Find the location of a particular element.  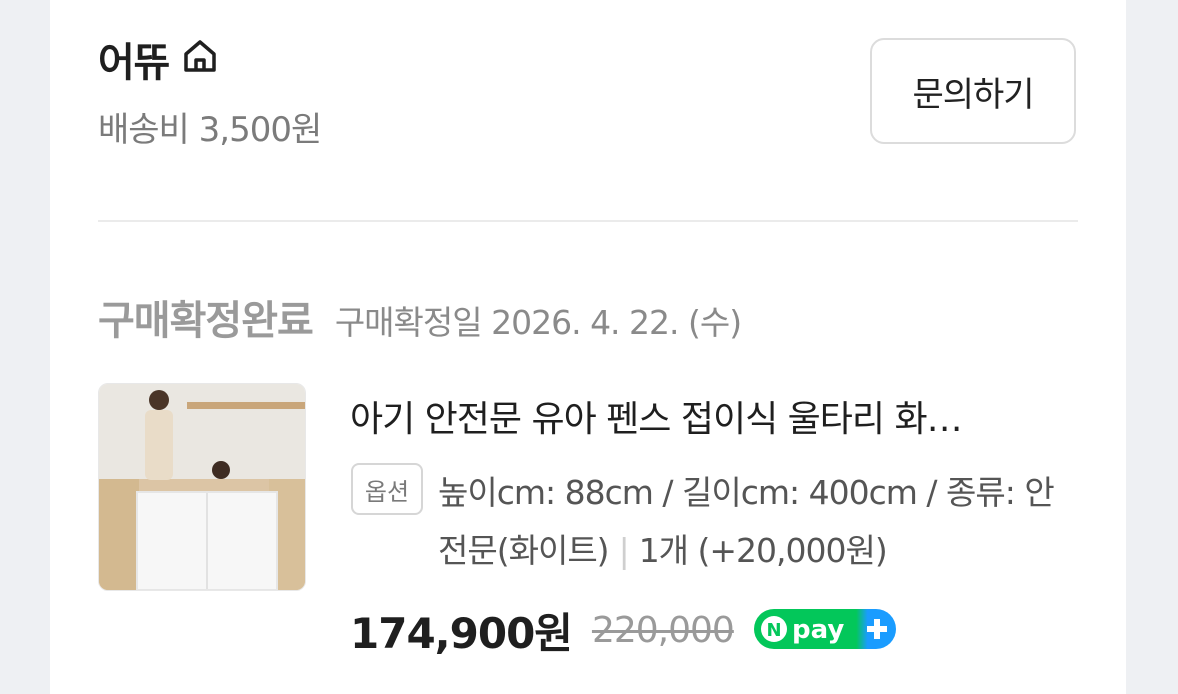

options-line-2: 전문(화이트) | 1개 (+20,000원) is located at coordinates (758, 551).